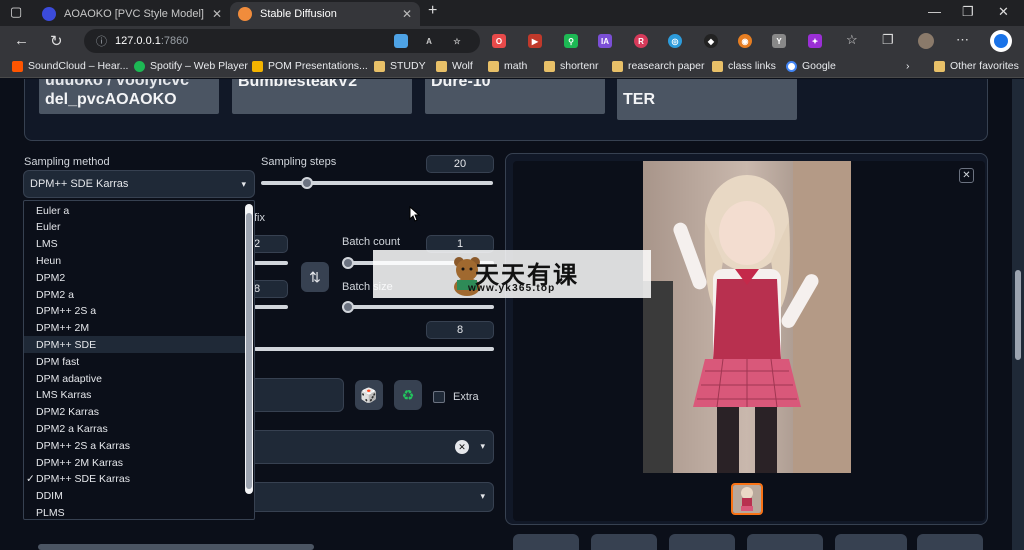 This screenshot has width=1024, height=550. Describe the element at coordinates (401, 41) in the screenshot. I see `tag-icon` at that location.